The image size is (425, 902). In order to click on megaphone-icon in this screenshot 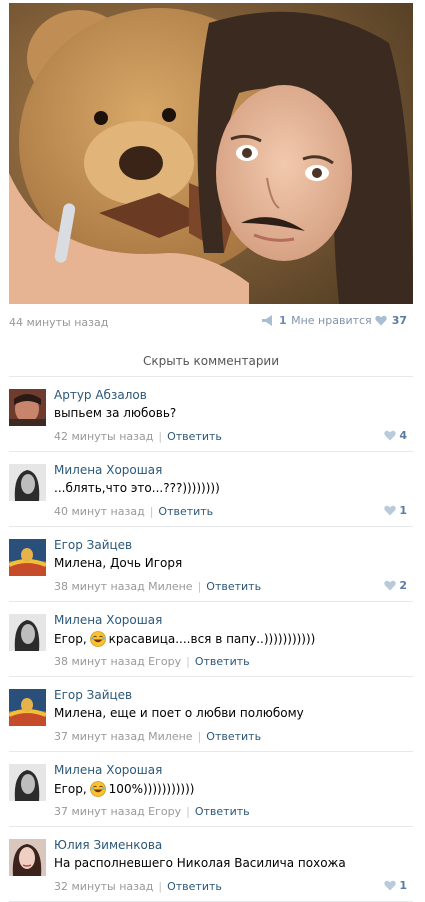, I will do `click(267, 320)`.